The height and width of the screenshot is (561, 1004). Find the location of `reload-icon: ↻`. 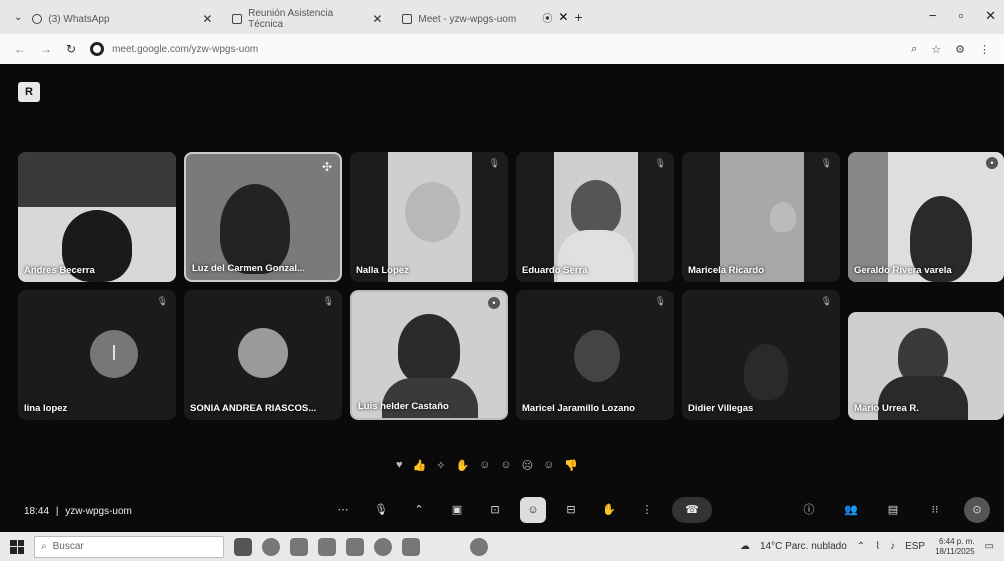

reload-icon: ↻ is located at coordinates (71, 49).